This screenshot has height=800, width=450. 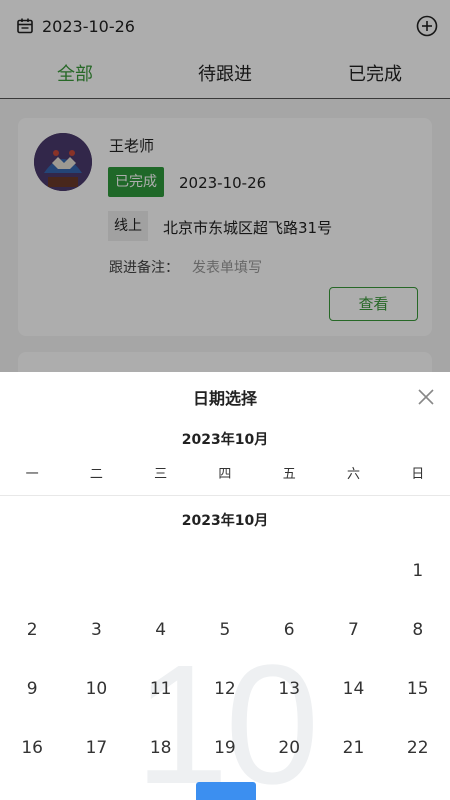 What do you see at coordinates (32, 474) in the screenshot?
I see `weekday-mon: 一` at bounding box center [32, 474].